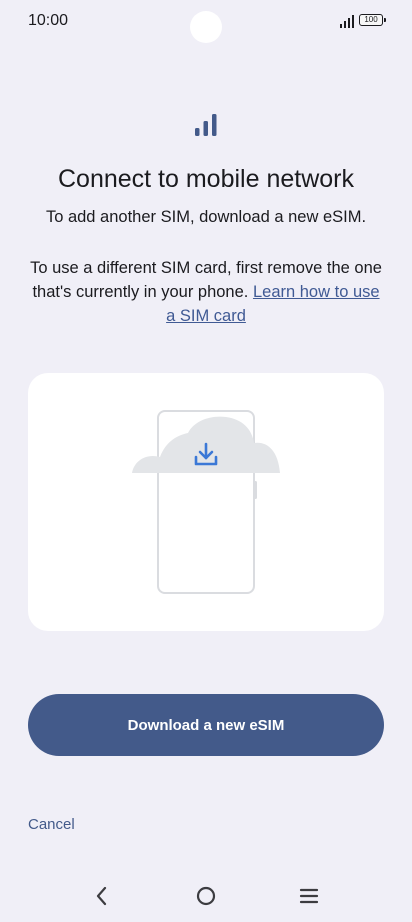  What do you see at coordinates (206, 125) in the screenshot?
I see `signal-bars-icon` at bounding box center [206, 125].